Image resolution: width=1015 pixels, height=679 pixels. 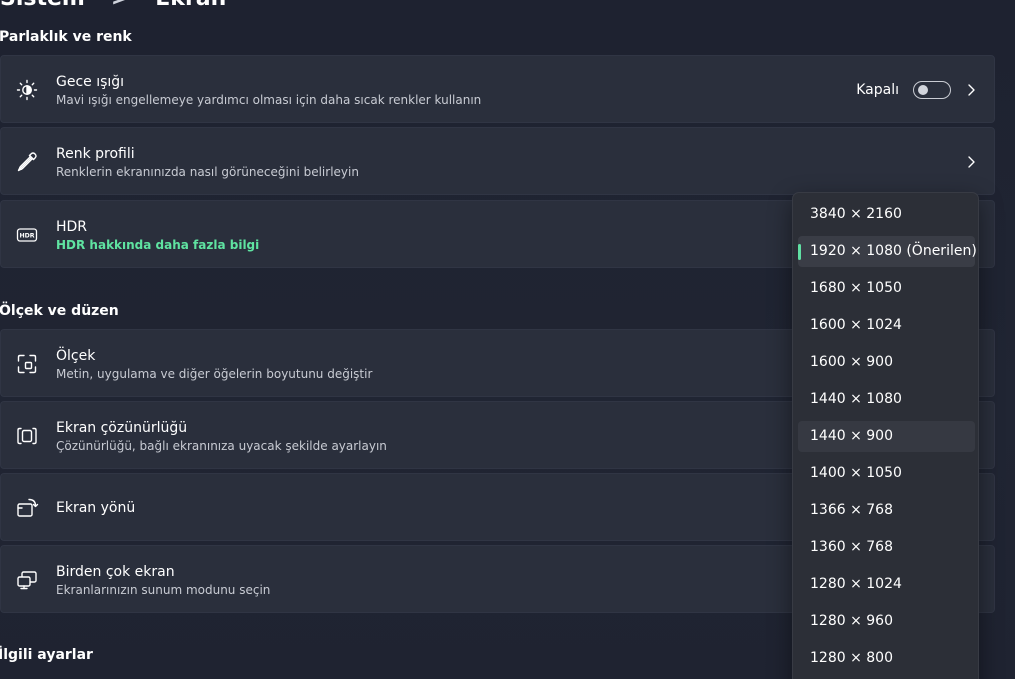 What do you see at coordinates (76, 356) in the screenshot?
I see `scale-title: Ölçek` at bounding box center [76, 356].